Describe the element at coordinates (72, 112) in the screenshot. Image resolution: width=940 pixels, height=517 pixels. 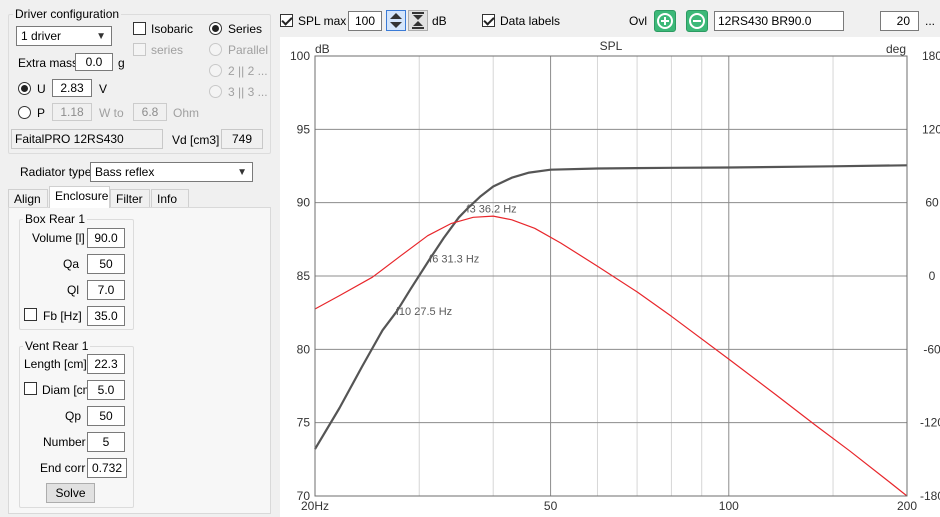
I see `power-input: 1.18` at that location.